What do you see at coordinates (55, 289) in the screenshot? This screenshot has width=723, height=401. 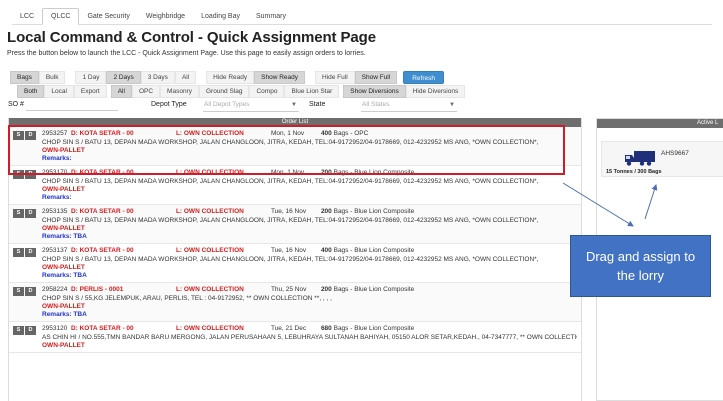 I see `order-so-number: 2958224` at bounding box center [55, 289].